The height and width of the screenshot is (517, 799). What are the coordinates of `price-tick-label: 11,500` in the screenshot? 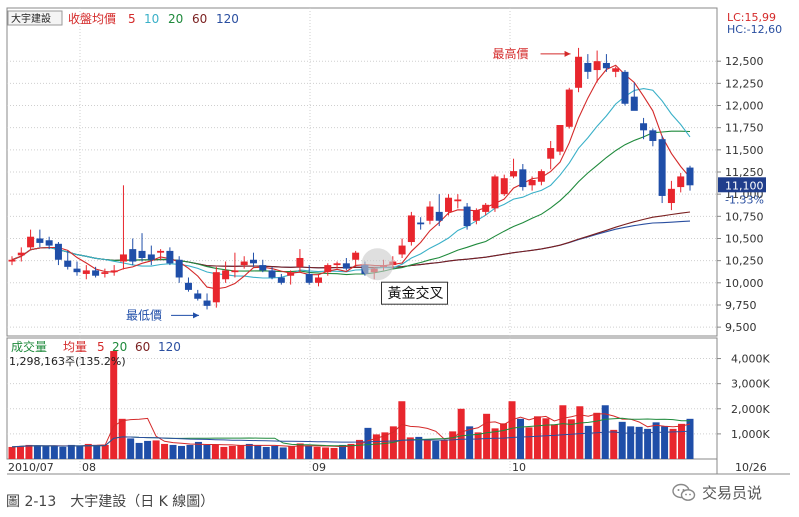 It's located at (744, 150).